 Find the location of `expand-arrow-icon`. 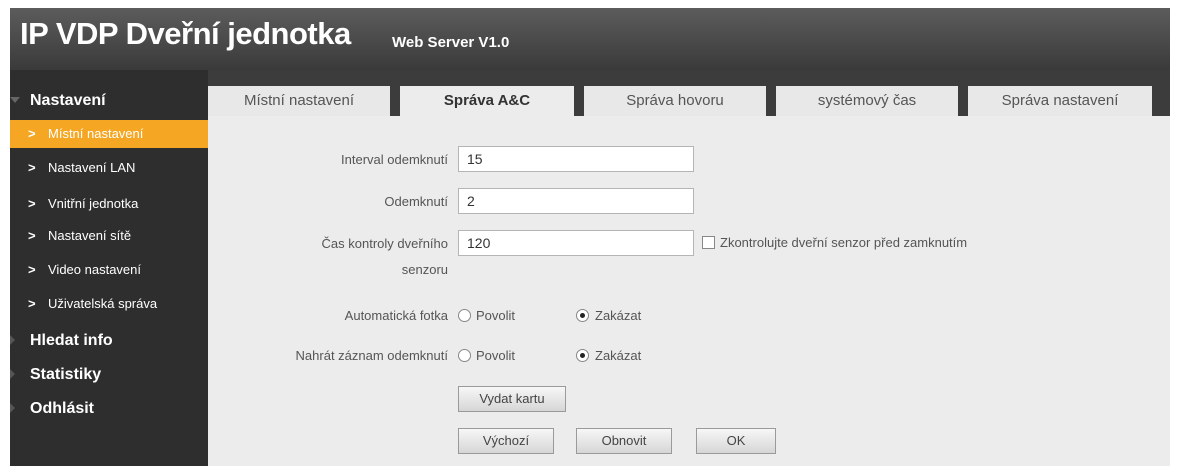

expand-arrow-icon is located at coordinates (15, 100).